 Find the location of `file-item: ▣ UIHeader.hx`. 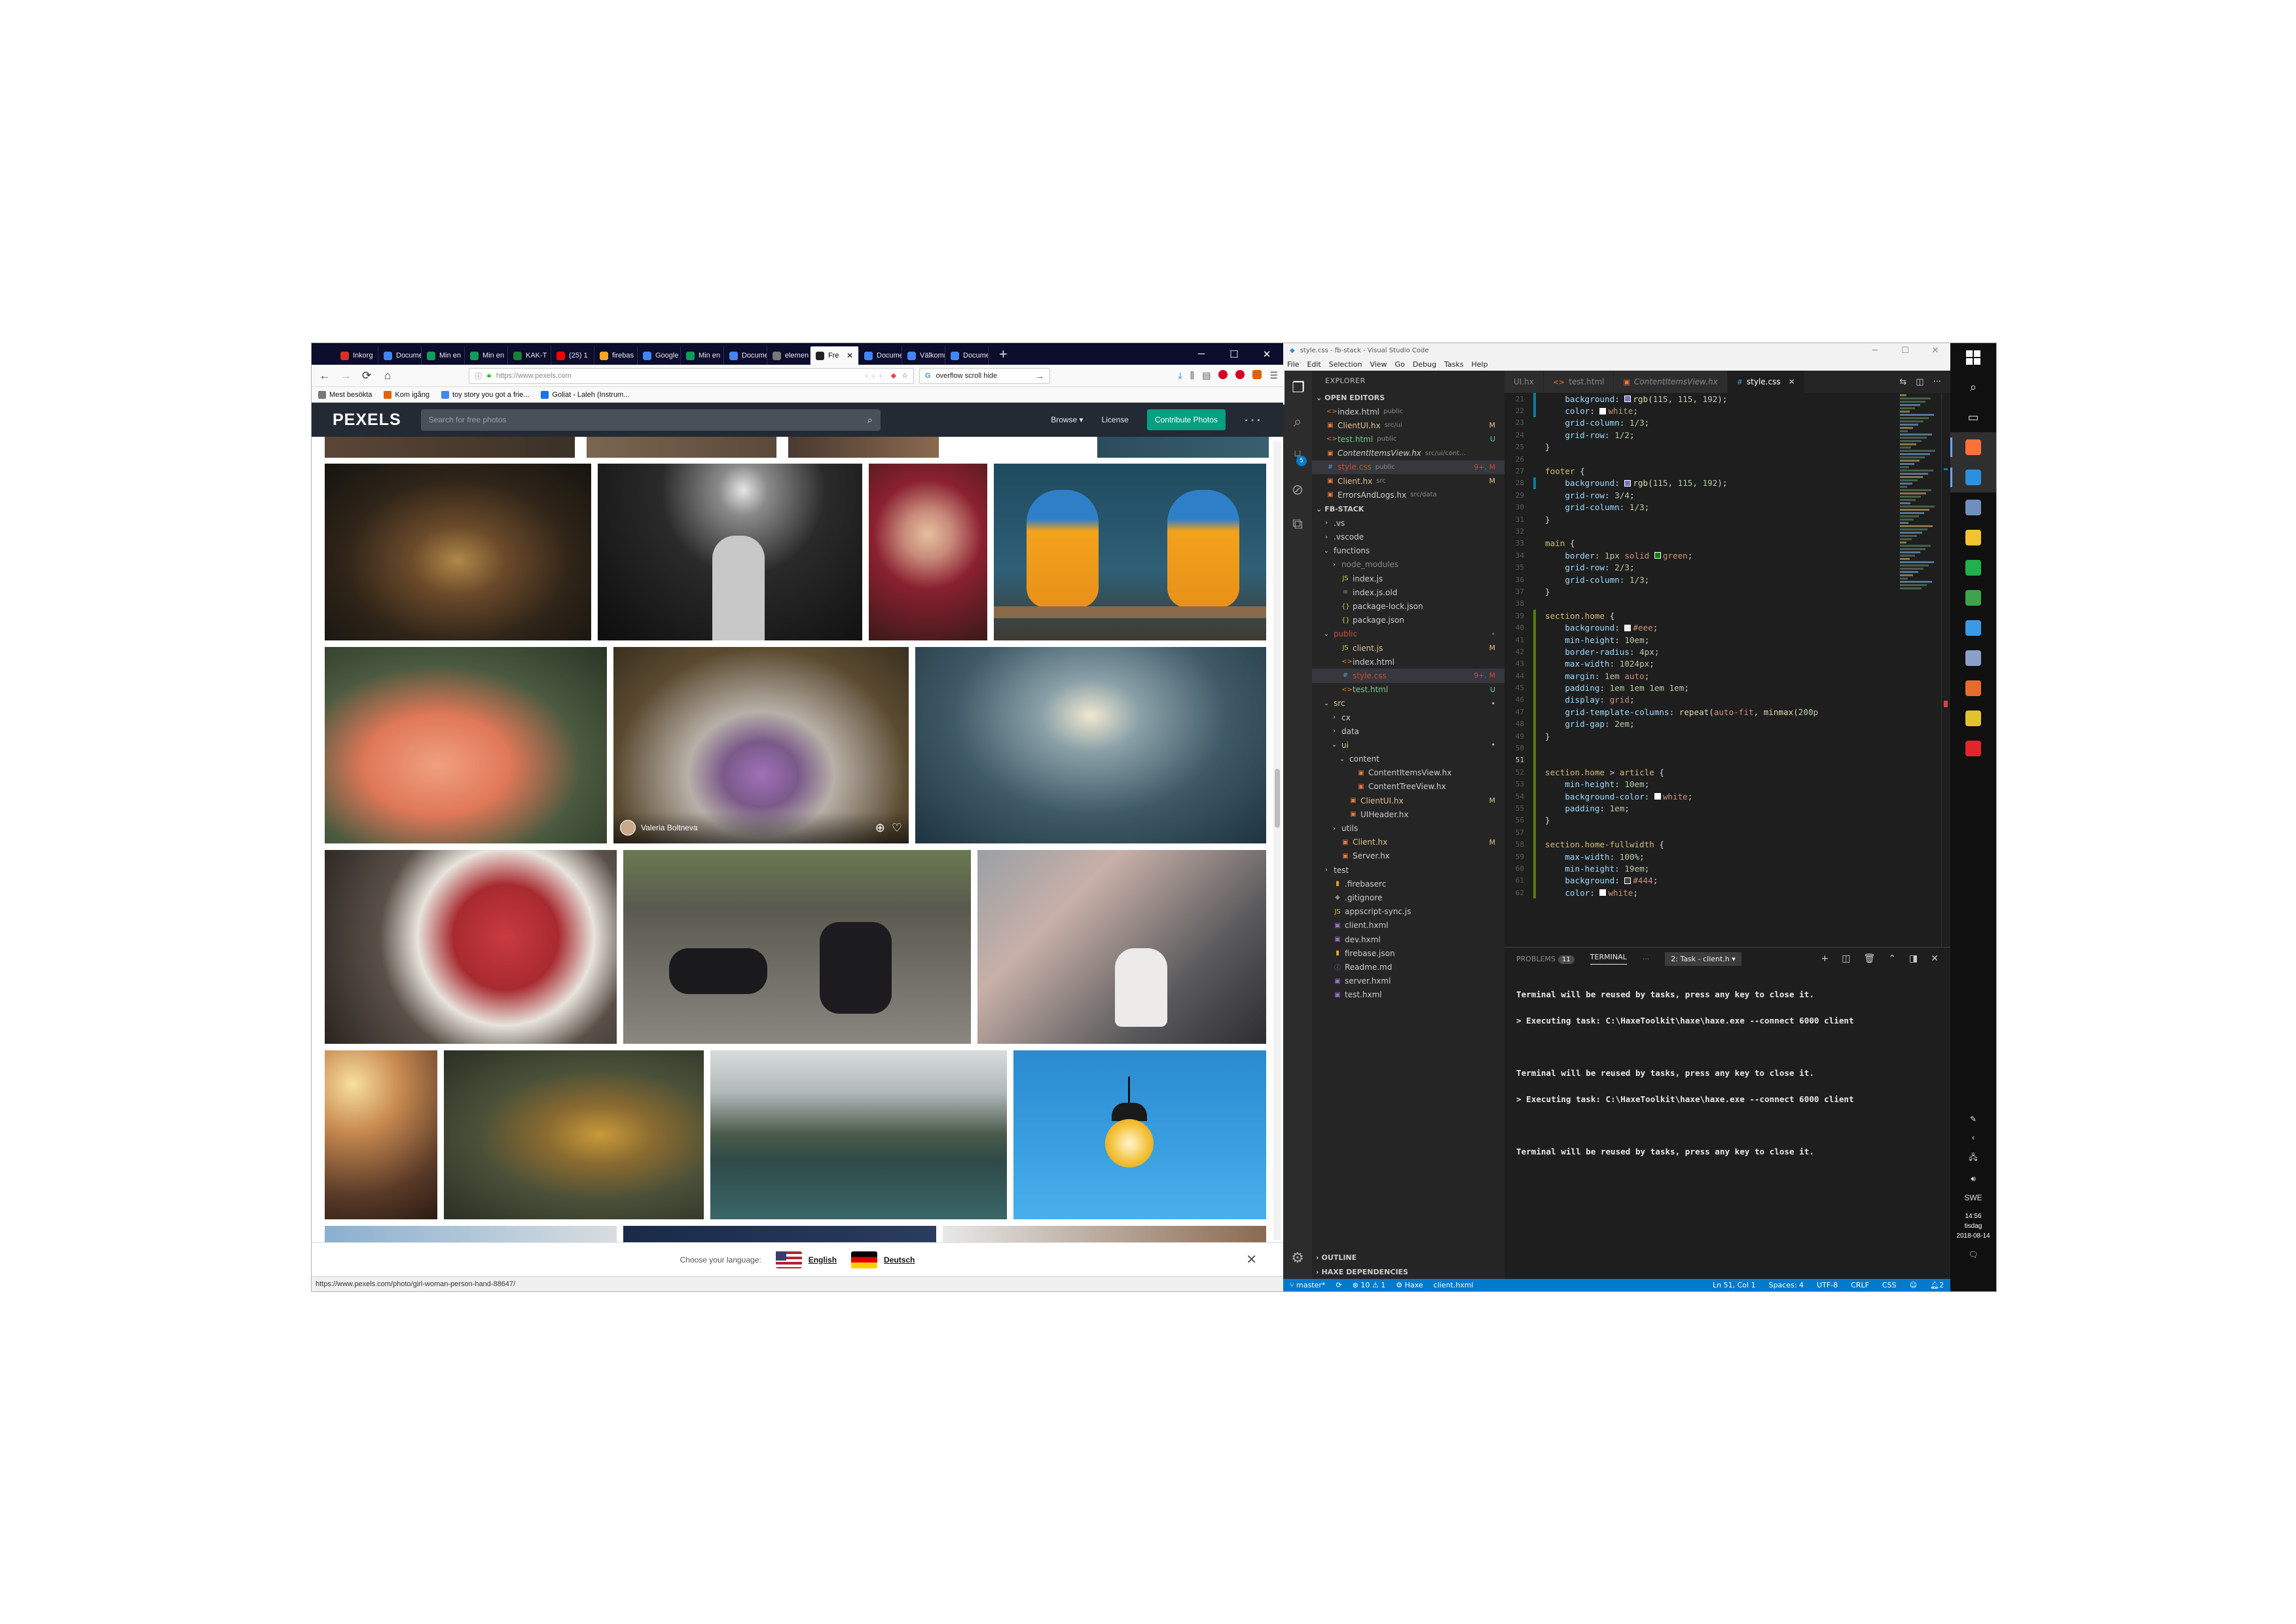

file-item: ▣ UIHeader.hx is located at coordinates (1408, 814).